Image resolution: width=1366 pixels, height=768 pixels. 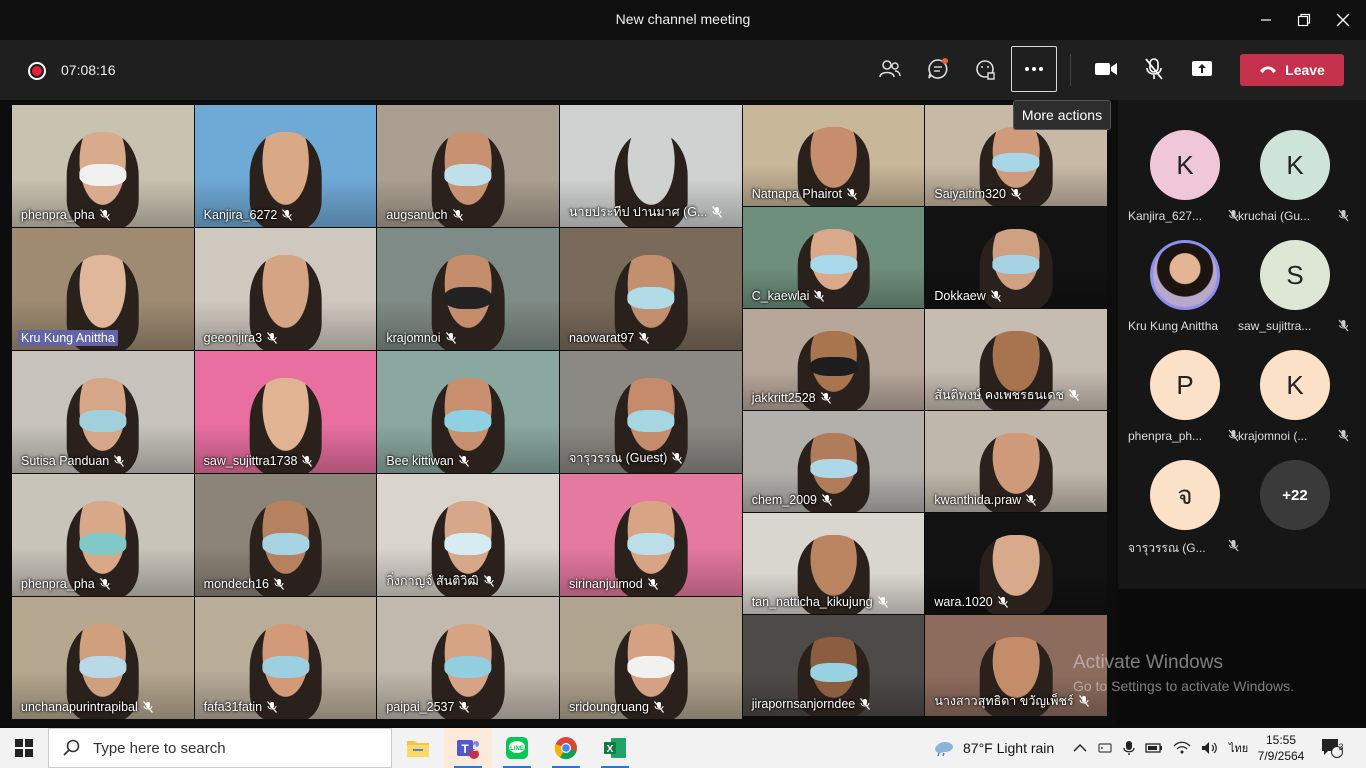 What do you see at coordinates (1343, 20) in the screenshot?
I see `close-button` at bounding box center [1343, 20].